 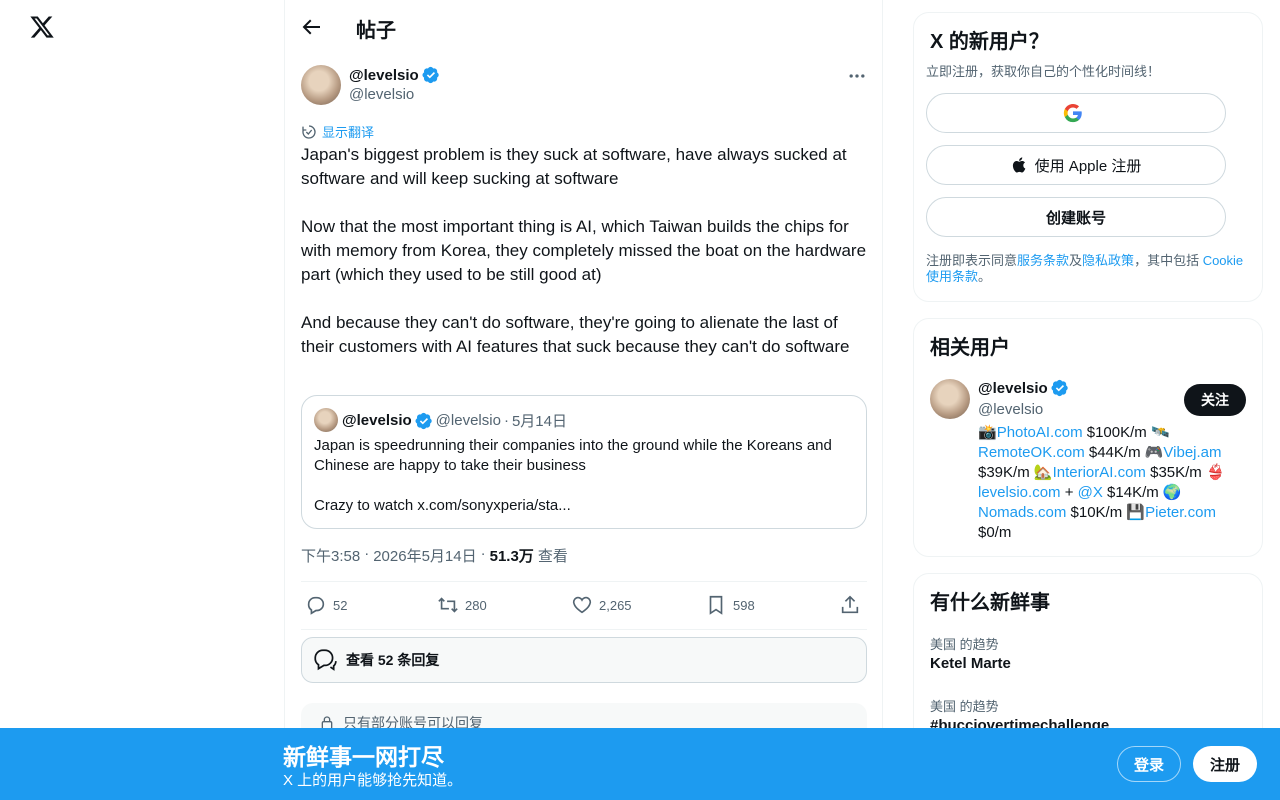 I want to click on reply-icon, so click(x=316, y=605).